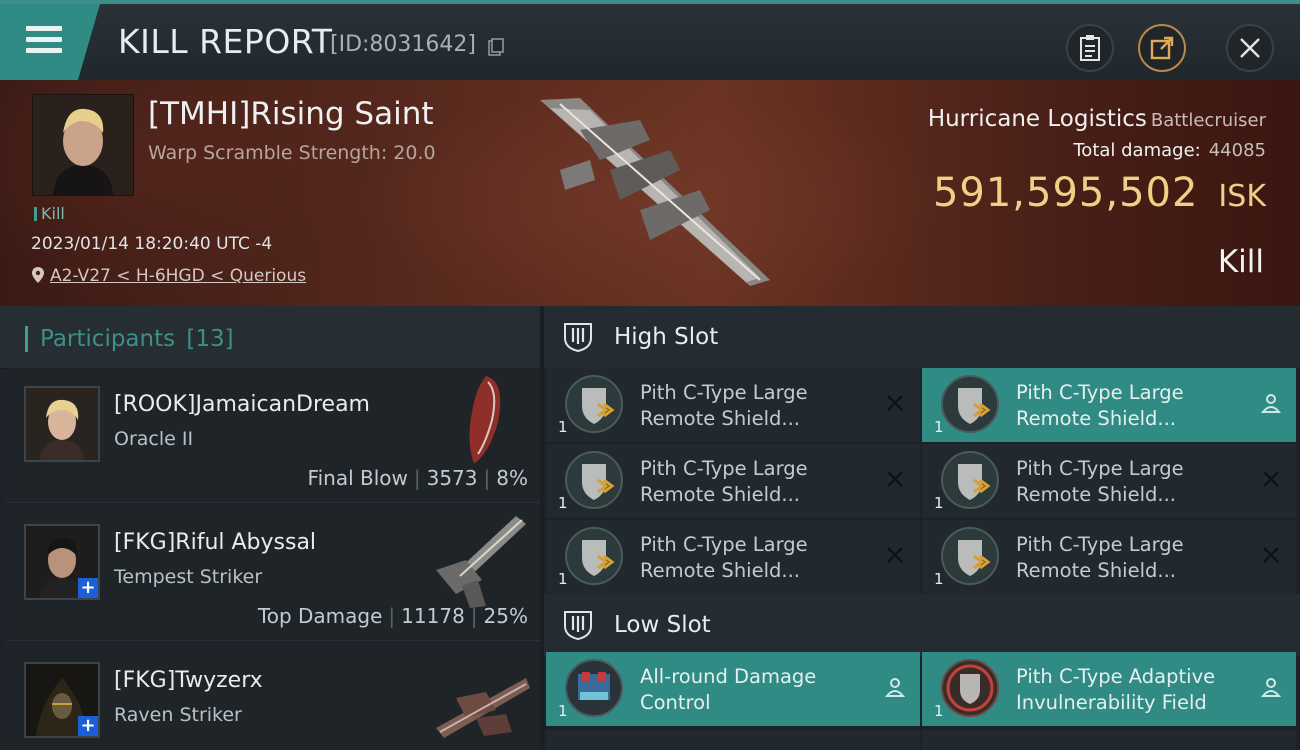 The height and width of the screenshot is (750, 1300). I want to click on menu-button, so click(50, 42).